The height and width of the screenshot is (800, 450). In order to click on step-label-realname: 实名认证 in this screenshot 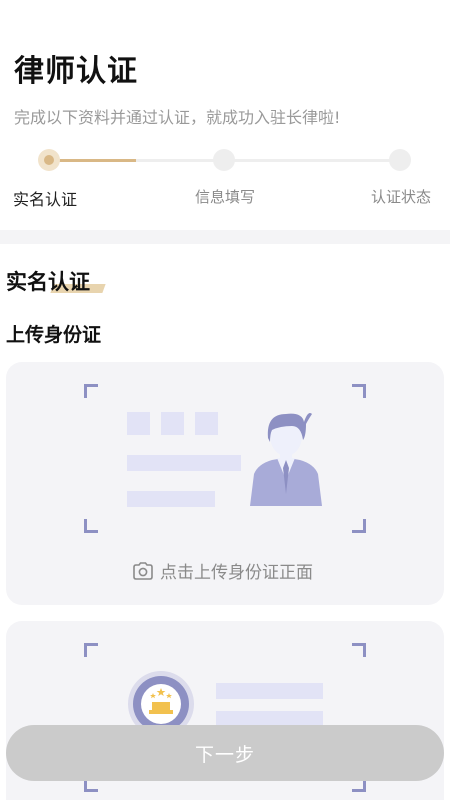, I will do `click(45, 199)`.